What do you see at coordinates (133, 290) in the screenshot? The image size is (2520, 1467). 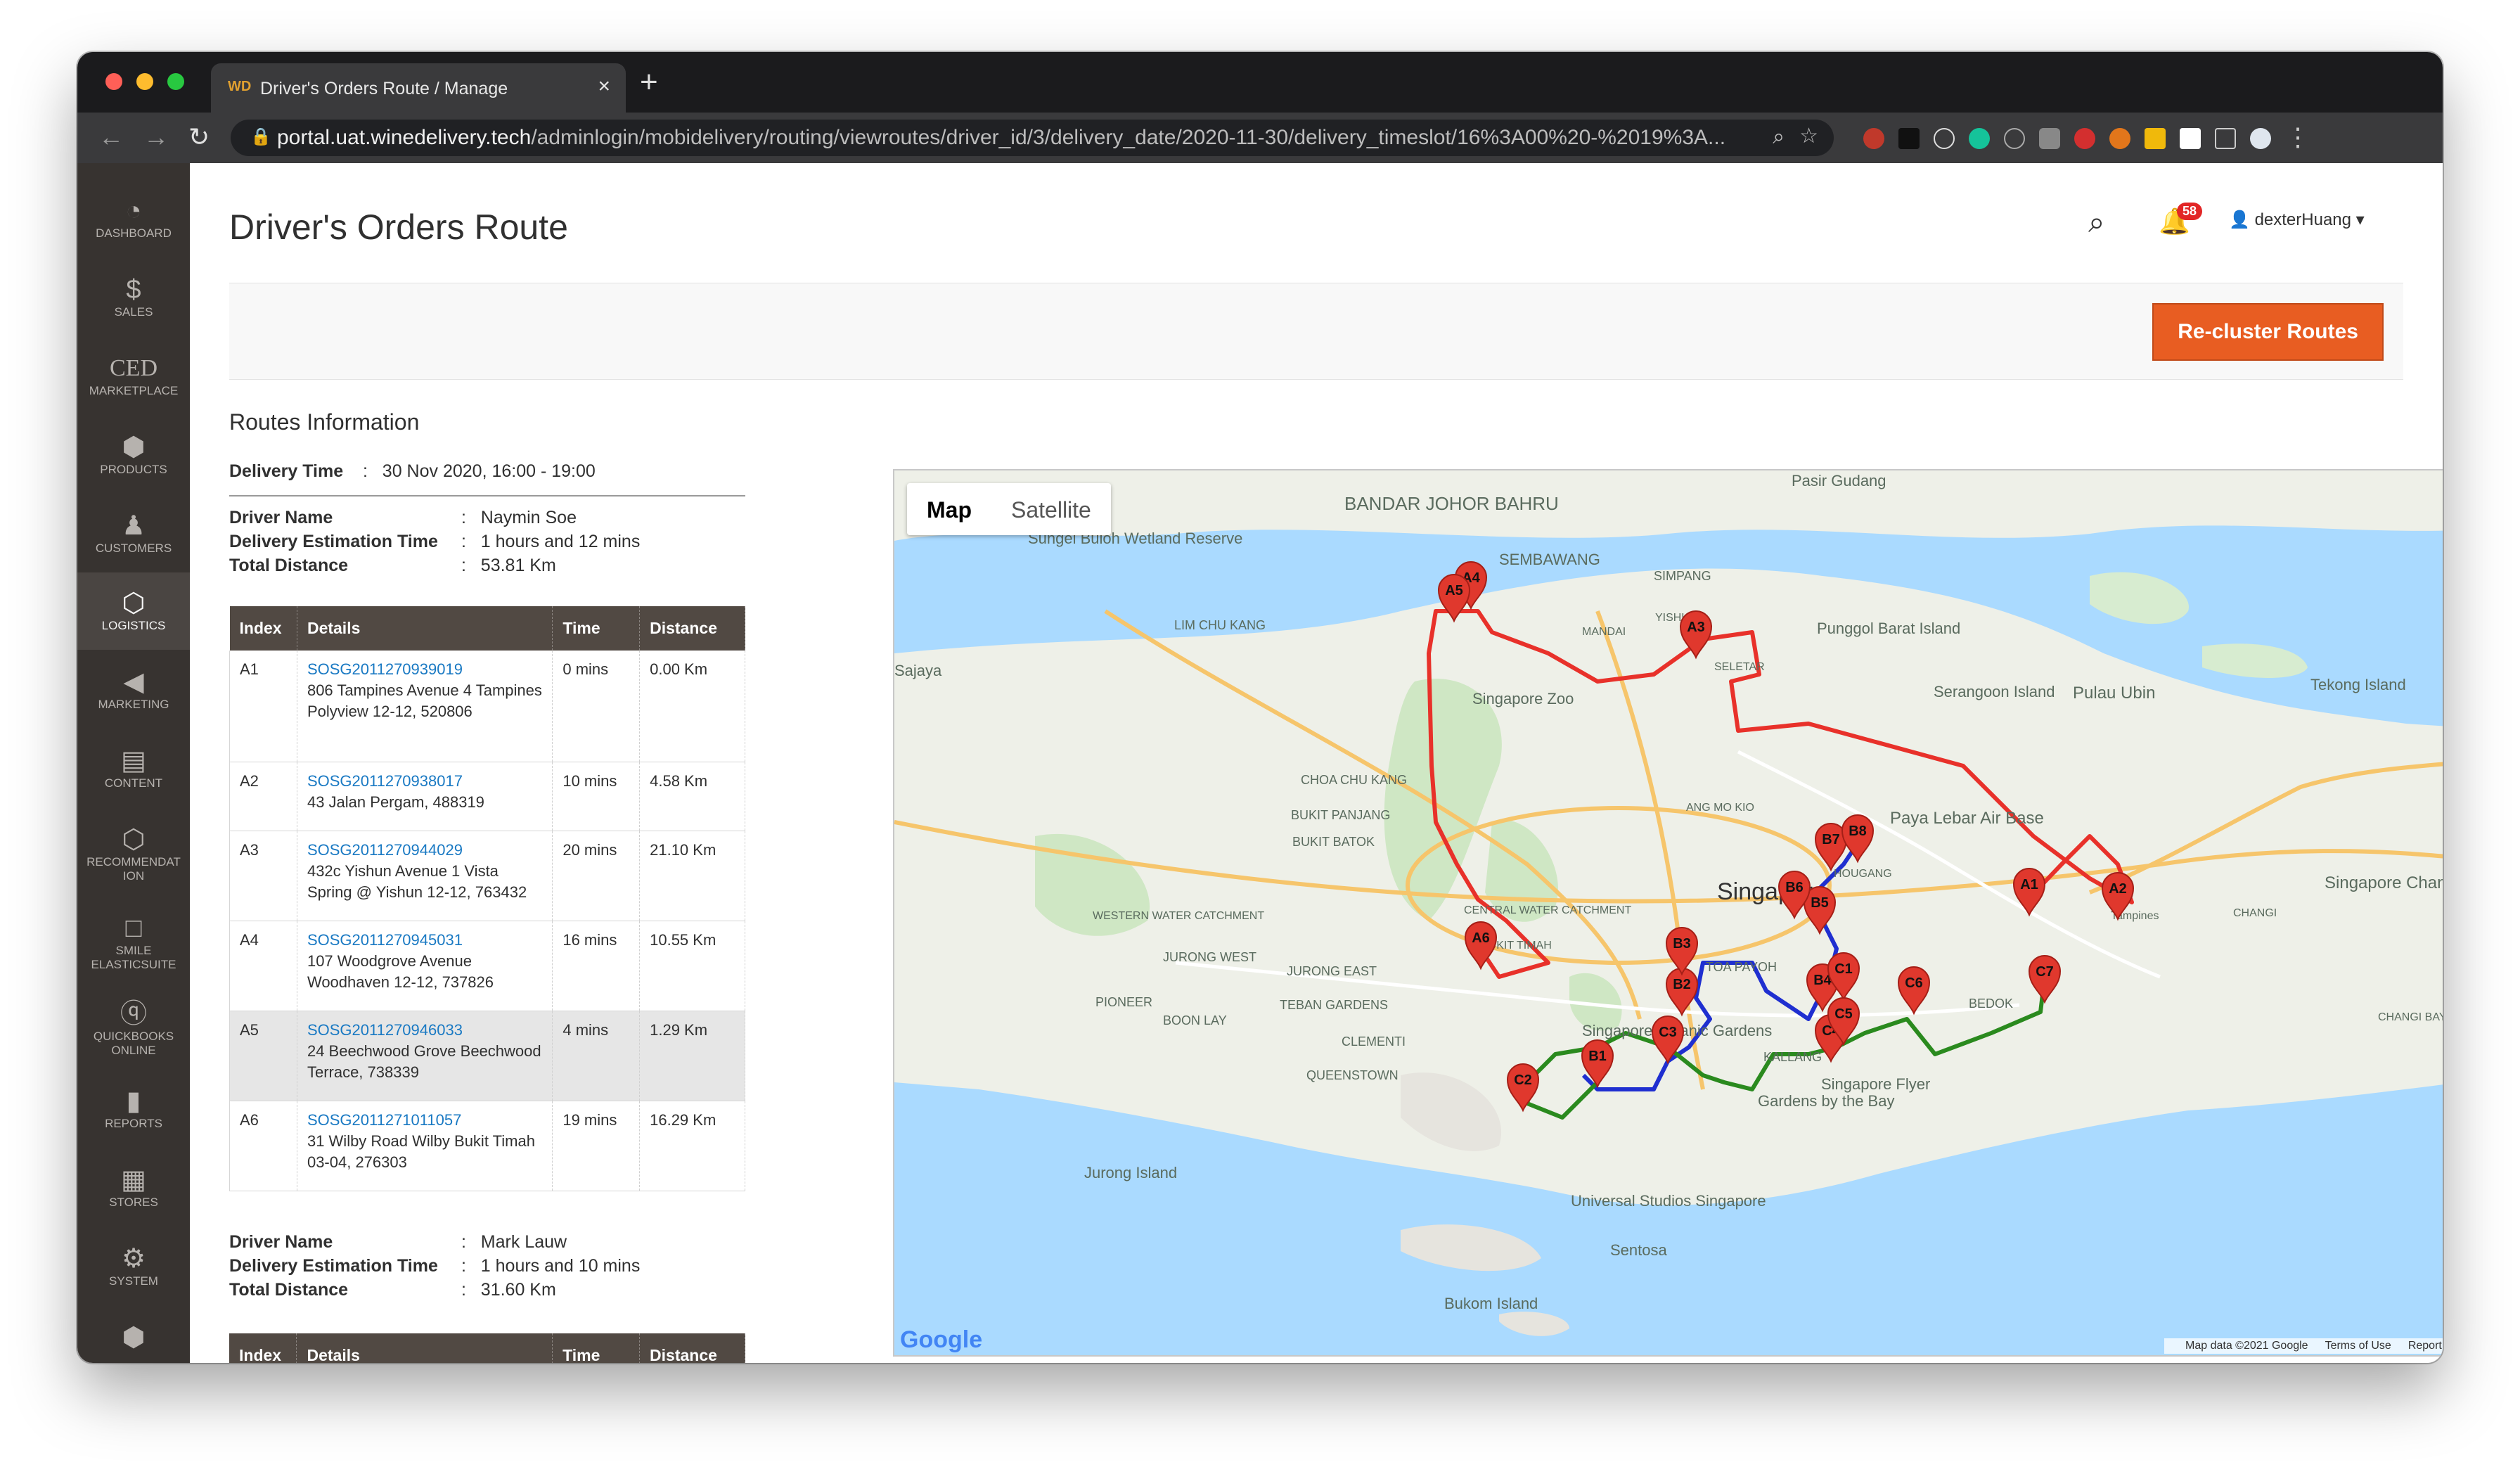 I see `dollar-icon: $` at bounding box center [133, 290].